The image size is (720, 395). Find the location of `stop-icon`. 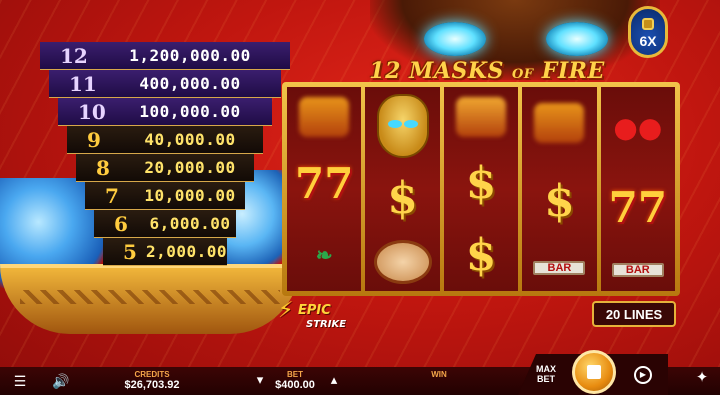

stop-icon is located at coordinates (594, 372).